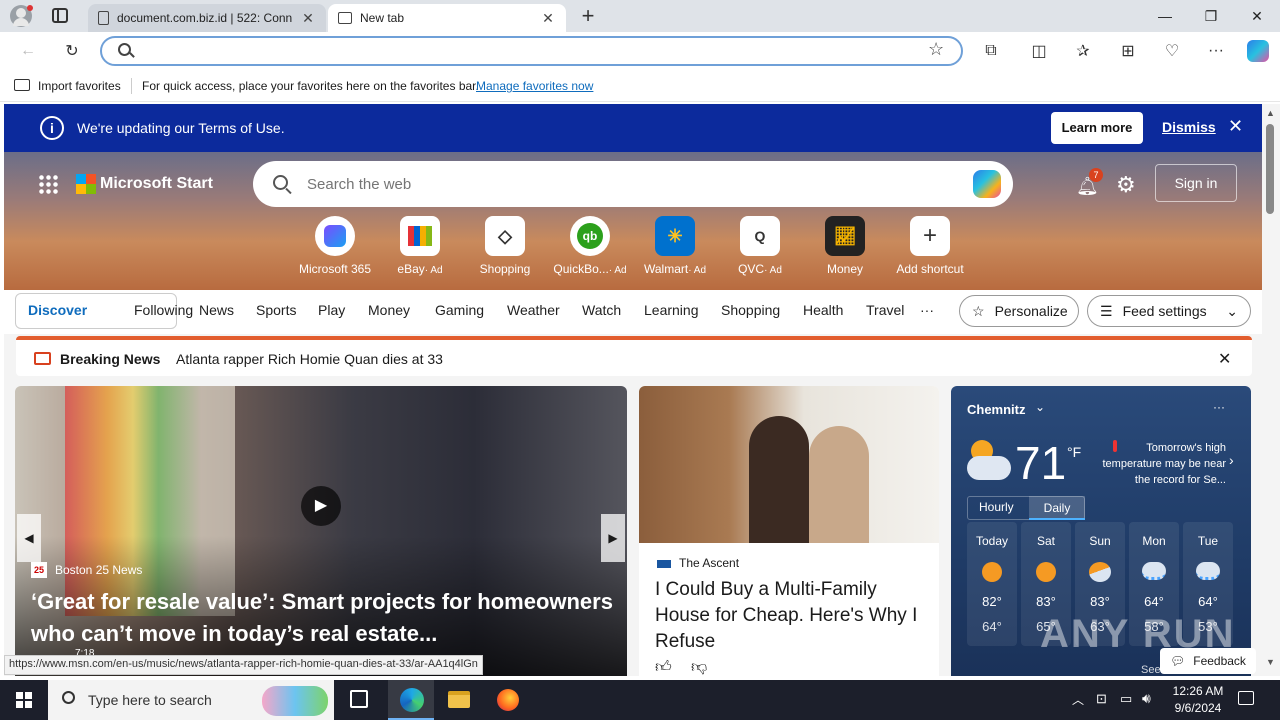  I want to click on close-banner-icon: ✕, so click(1235, 126).